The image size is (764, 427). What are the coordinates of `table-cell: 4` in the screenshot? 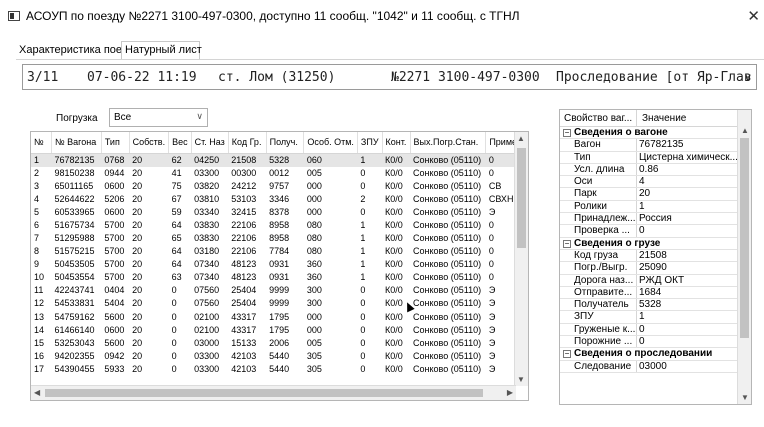 It's located at (37, 198).